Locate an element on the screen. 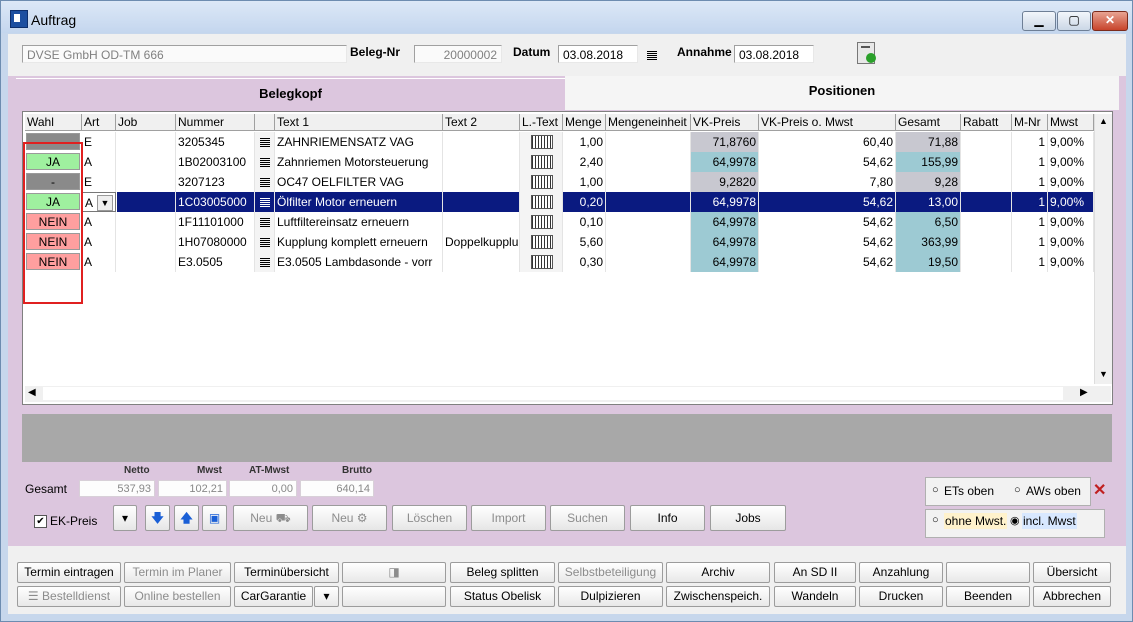 Image resolution: width=1133 pixels, height=622 pixels. status-obelisk-button: Status Obelisk is located at coordinates (502, 596).